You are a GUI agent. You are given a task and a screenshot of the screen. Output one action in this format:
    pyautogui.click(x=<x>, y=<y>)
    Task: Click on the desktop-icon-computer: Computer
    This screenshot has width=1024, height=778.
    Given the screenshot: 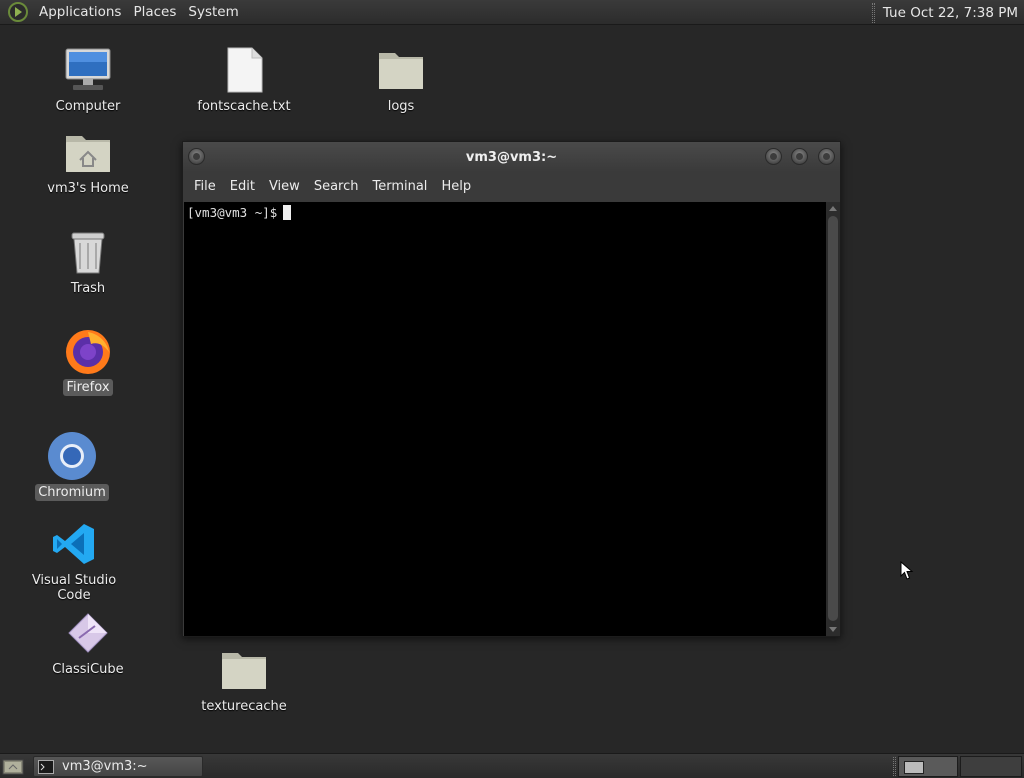 What is the action you would take?
    pyautogui.click(x=88, y=79)
    